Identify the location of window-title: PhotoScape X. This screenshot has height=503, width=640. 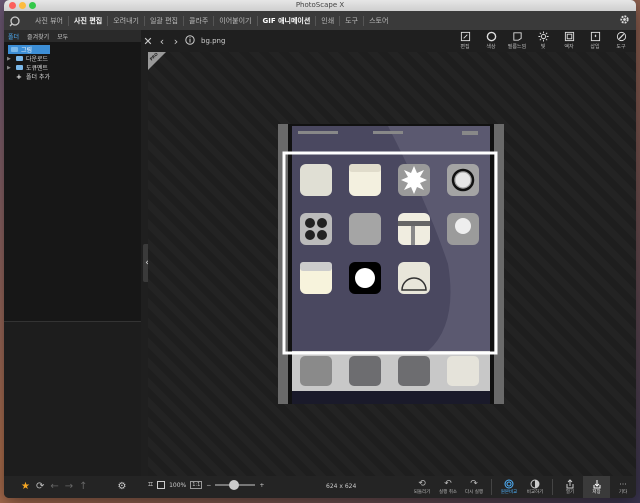
(320, 5).